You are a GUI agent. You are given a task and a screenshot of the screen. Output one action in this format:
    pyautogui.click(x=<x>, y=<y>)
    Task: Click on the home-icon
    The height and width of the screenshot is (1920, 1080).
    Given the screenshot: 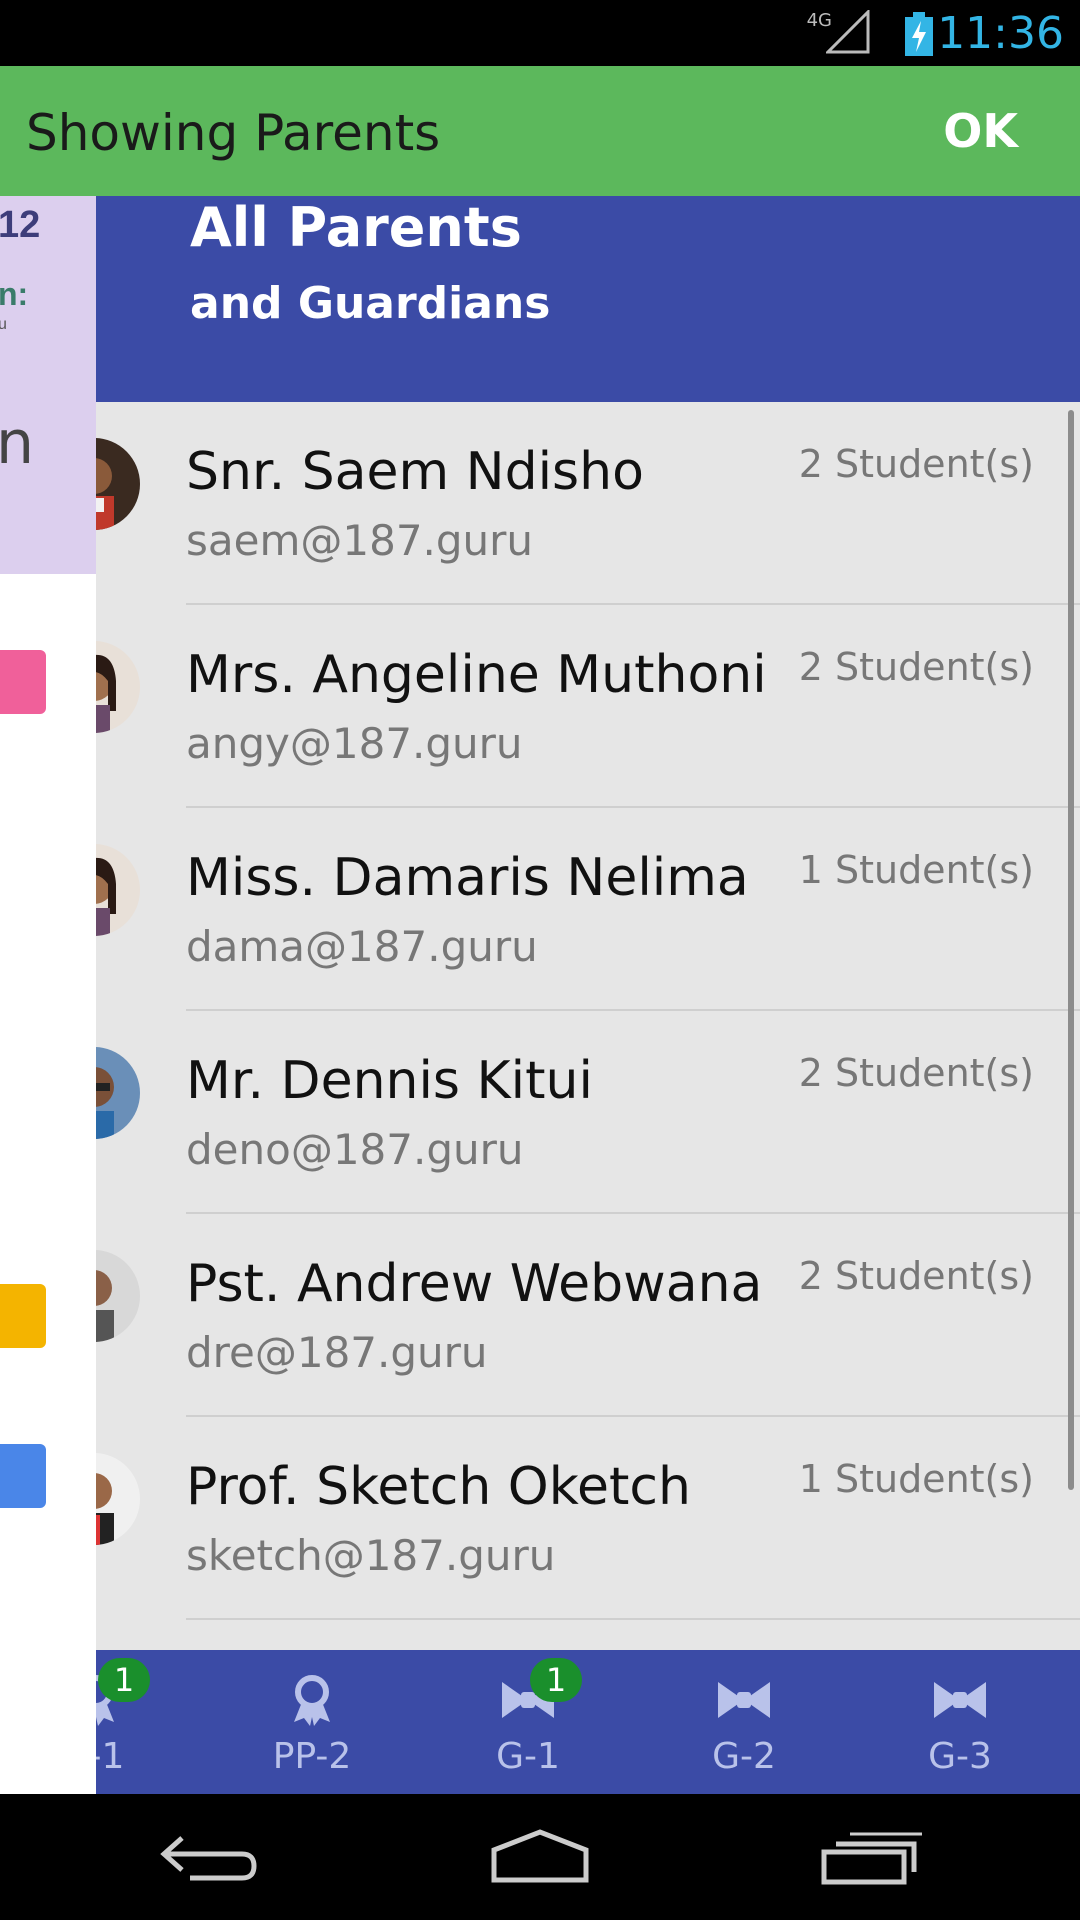 What is the action you would take?
    pyautogui.click(x=540, y=1857)
    